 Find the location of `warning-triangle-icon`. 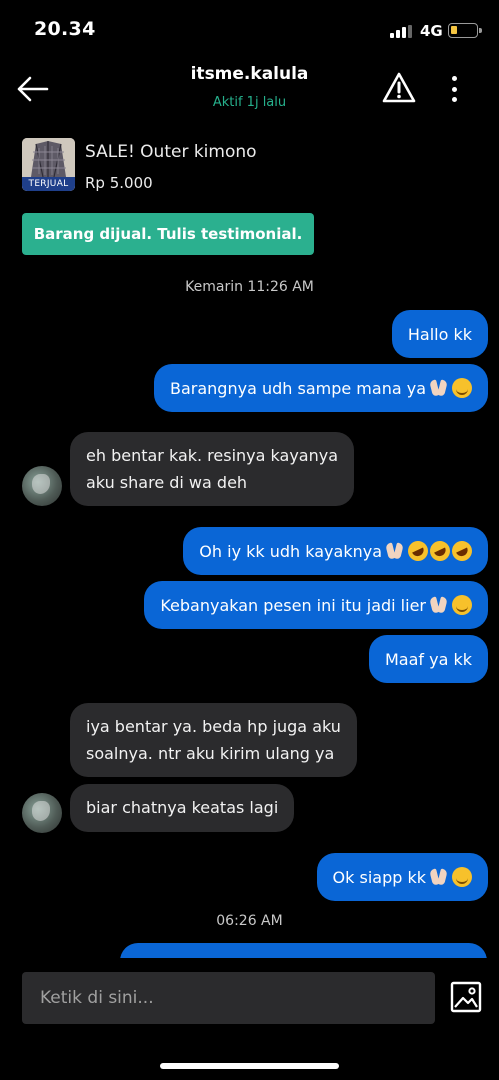

warning-triangle-icon is located at coordinates (399, 87).